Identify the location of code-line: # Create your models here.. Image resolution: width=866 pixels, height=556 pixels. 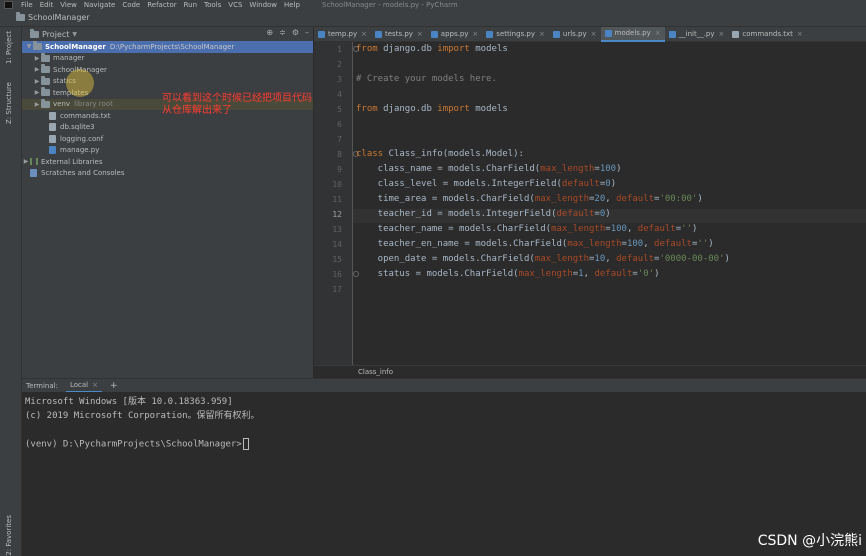
(426, 79).